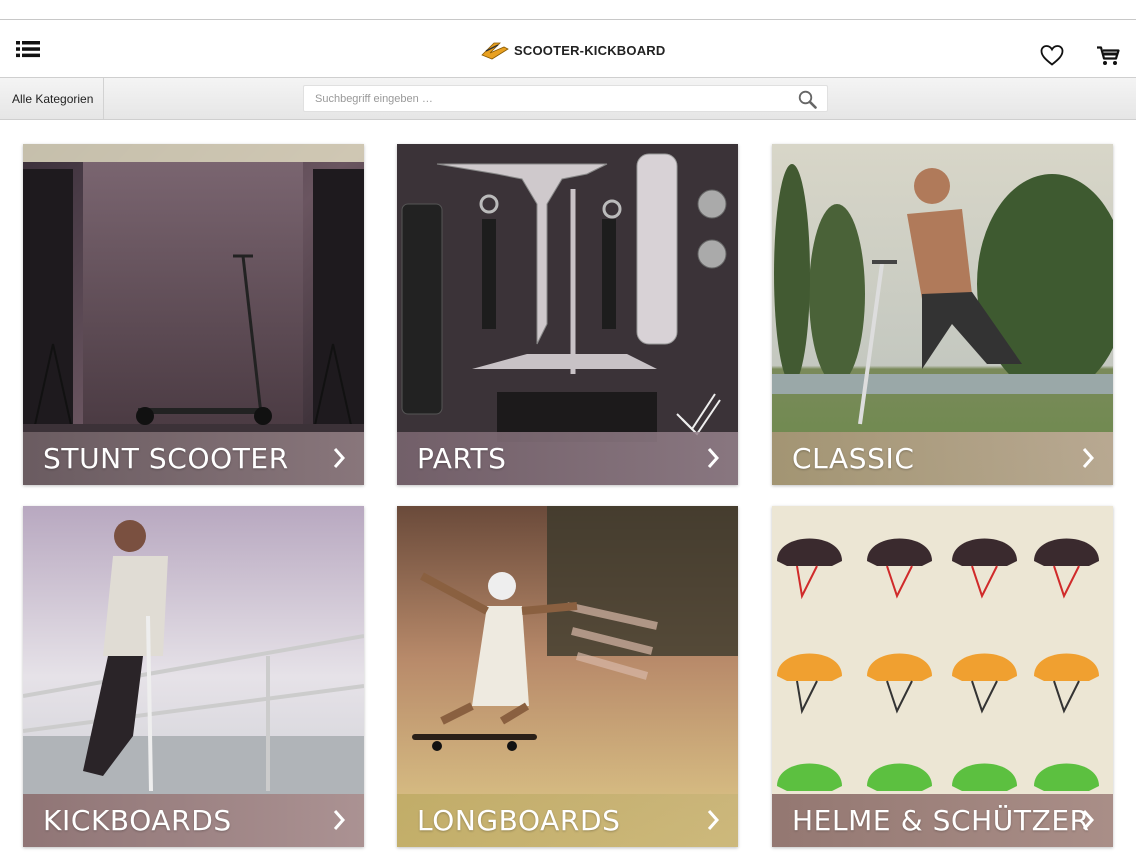 The width and height of the screenshot is (1136, 852). Describe the element at coordinates (853, 458) in the screenshot. I see `tile-label: CLASSIC` at that location.